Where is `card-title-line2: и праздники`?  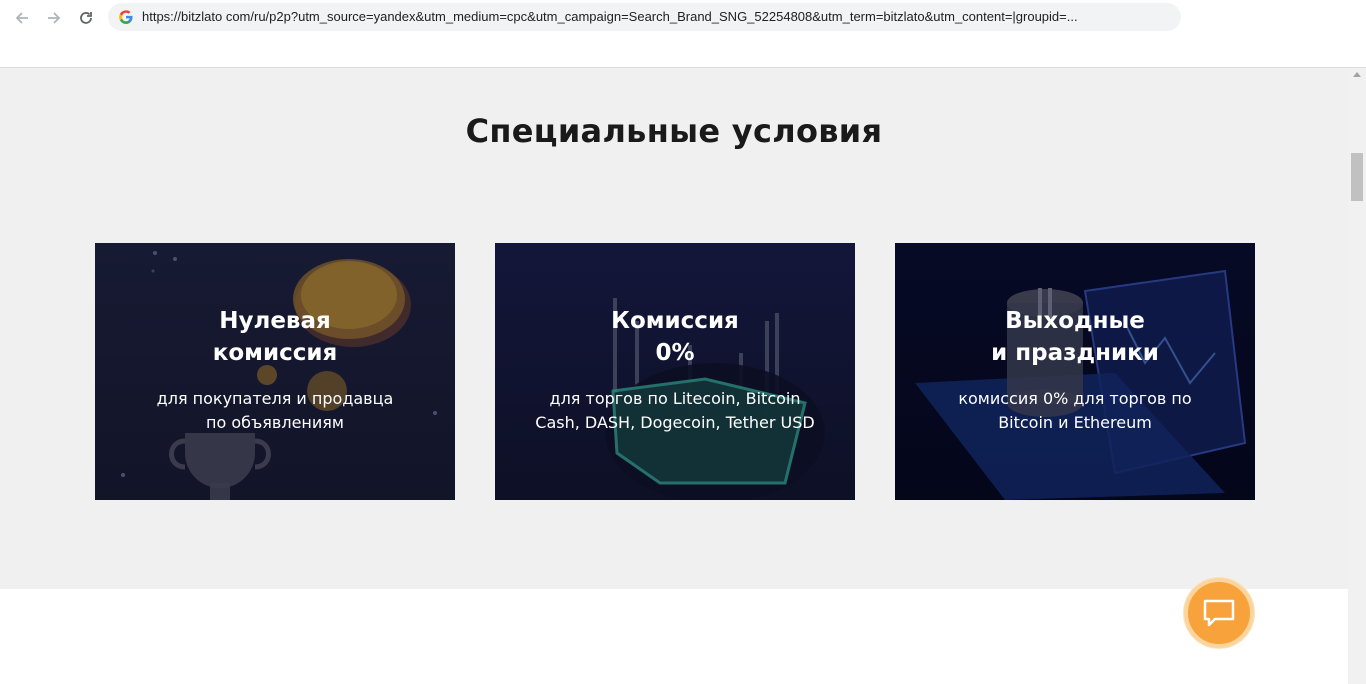
card-title-line2: и праздники is located at coordinates (1075, 353).